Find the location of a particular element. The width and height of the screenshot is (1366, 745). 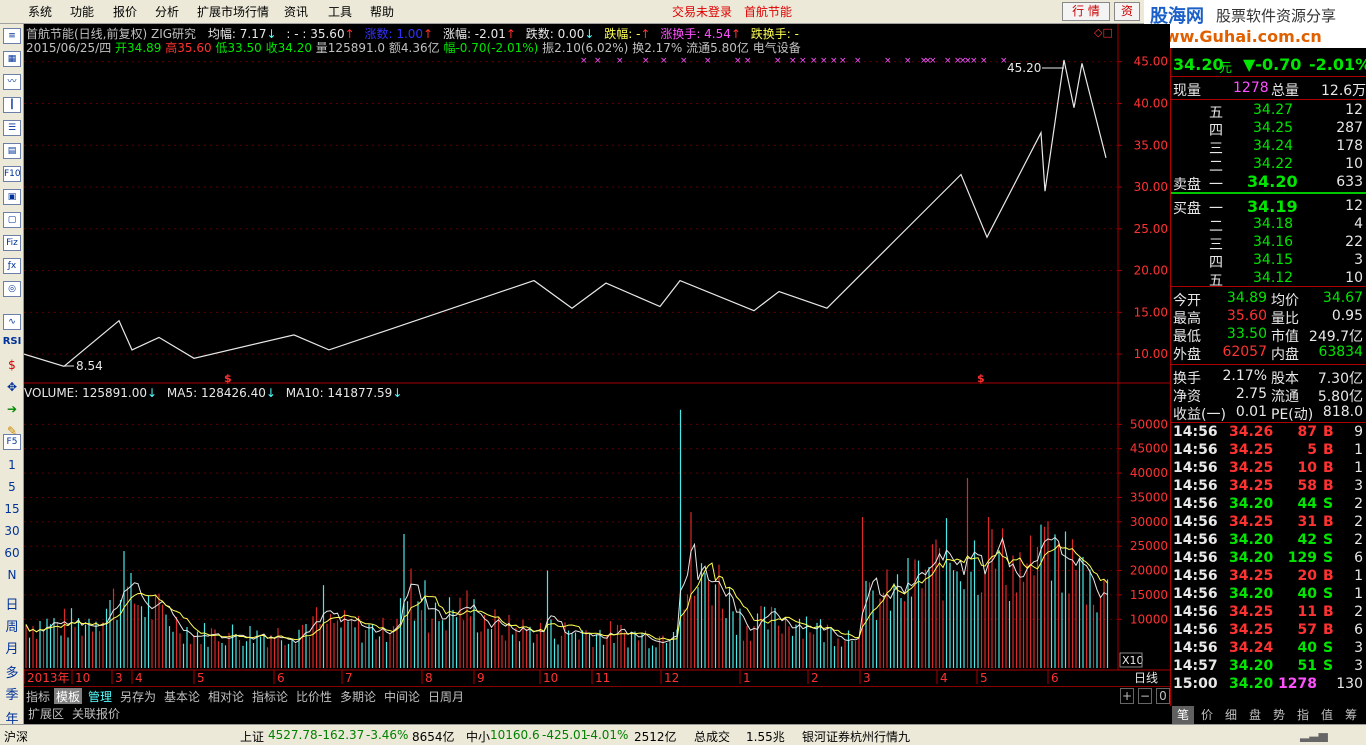

tick-row: 14:56 34.24 40 S 3 is located at coordinates (1268, 649).